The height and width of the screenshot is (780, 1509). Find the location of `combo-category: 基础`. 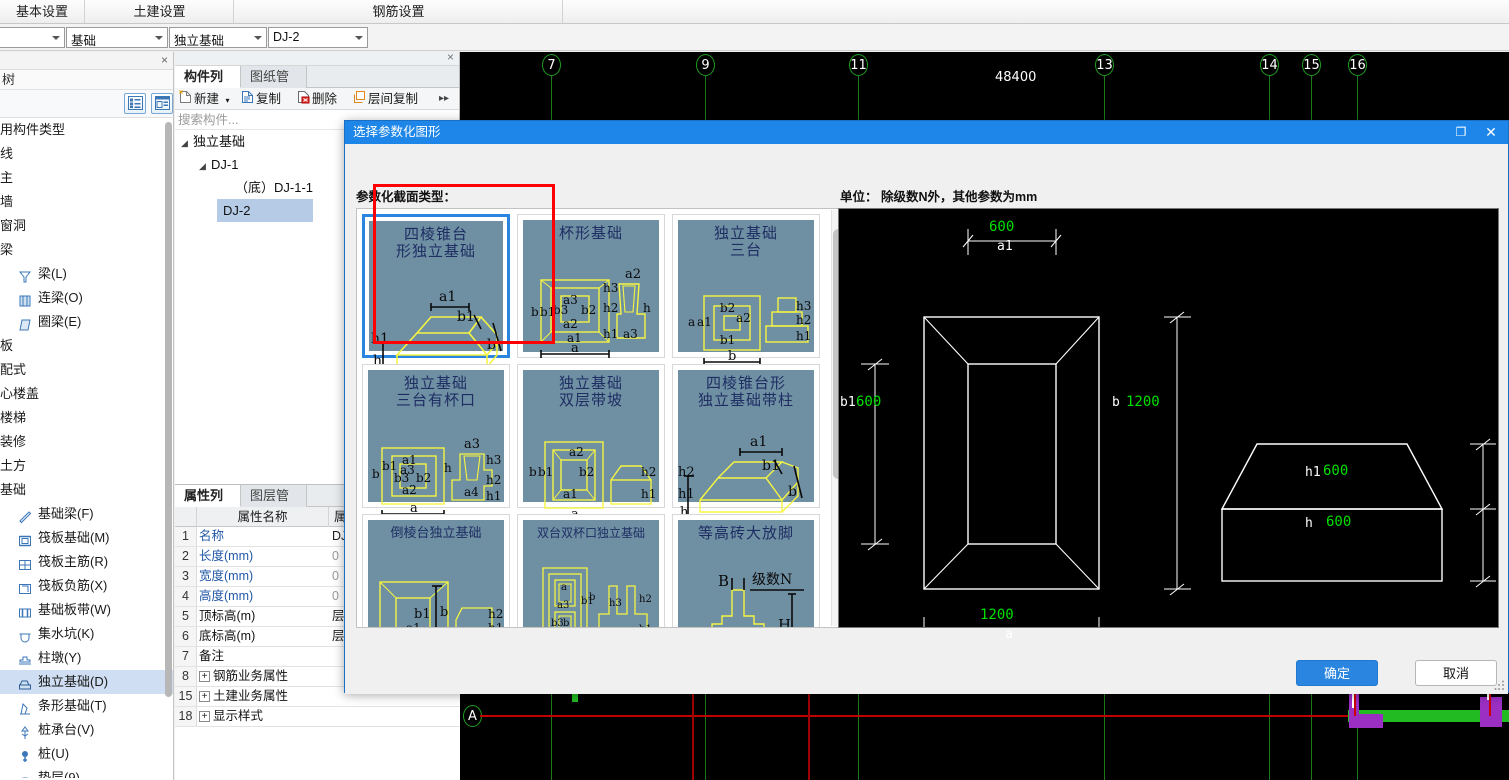

combo-category: 基础 is located at coordinates (117, 37).